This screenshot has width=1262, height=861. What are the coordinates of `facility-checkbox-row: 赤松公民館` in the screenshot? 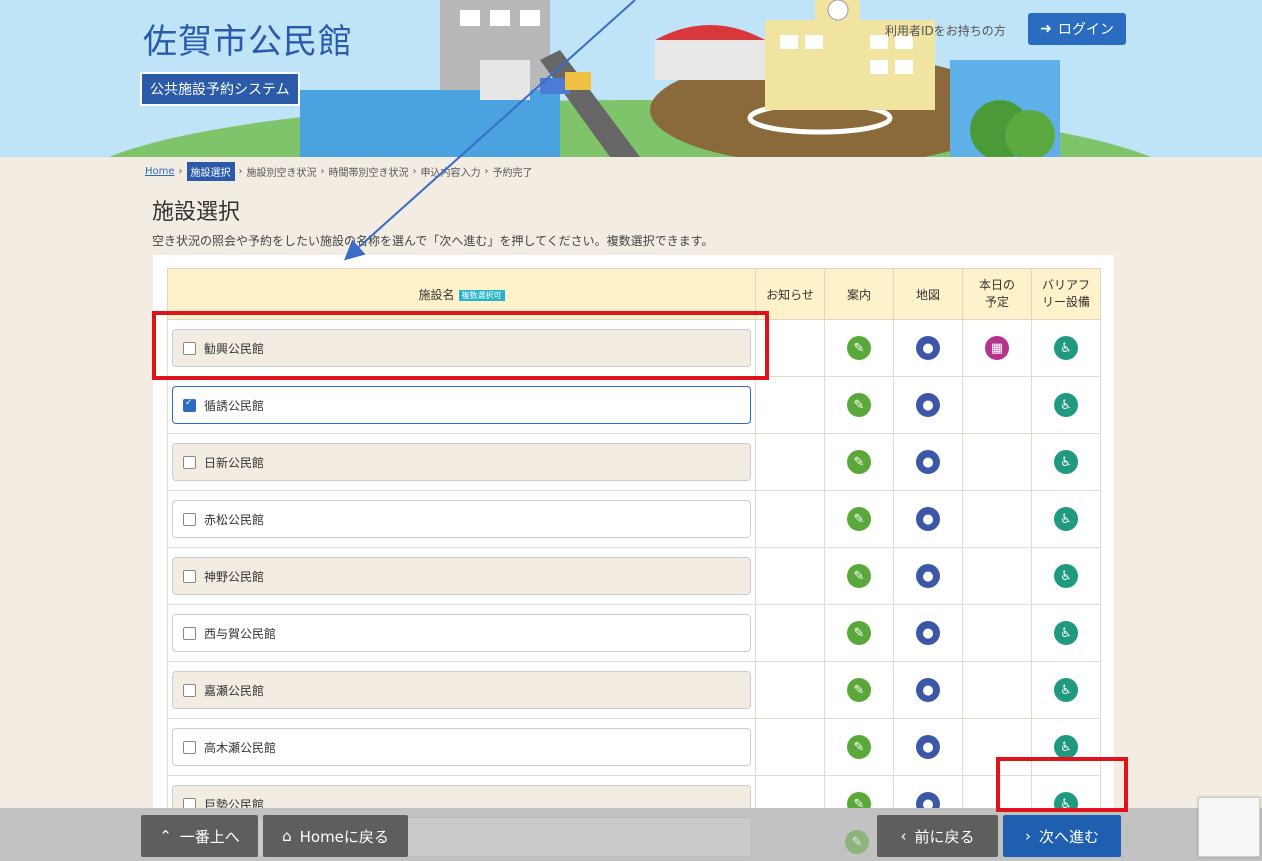 It's located at (461, 519).